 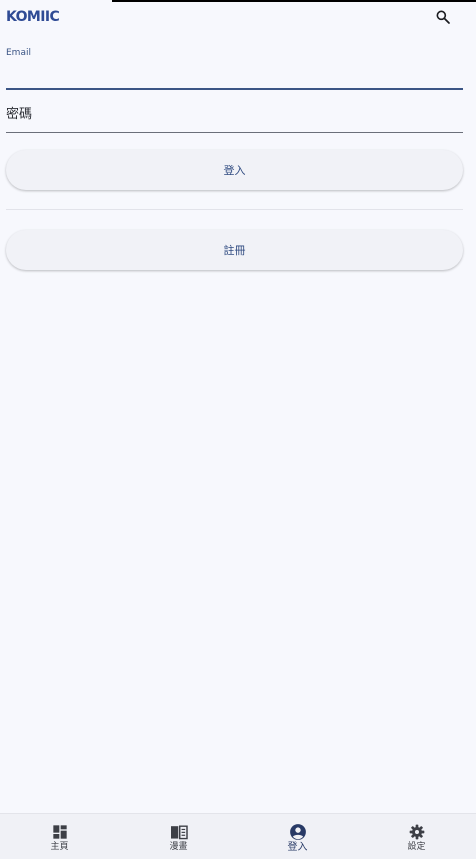 I want to click on bottom-navigation: 主頁 漫畫 登入 設定, so click(x=238, y=836).